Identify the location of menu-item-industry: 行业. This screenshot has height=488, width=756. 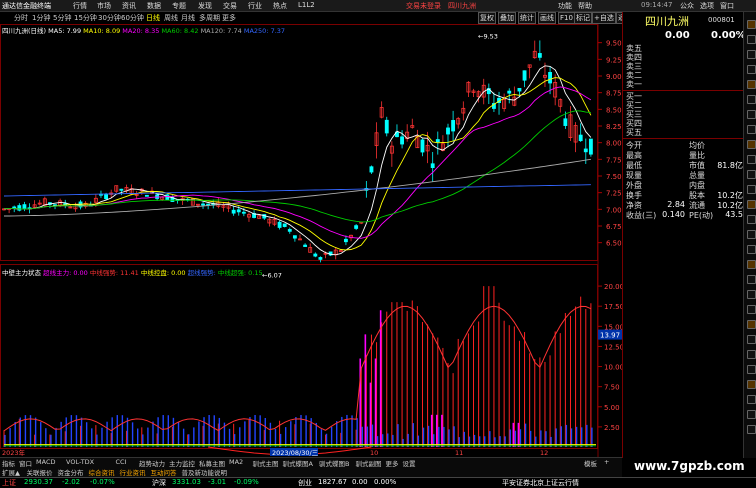
(255, 6).